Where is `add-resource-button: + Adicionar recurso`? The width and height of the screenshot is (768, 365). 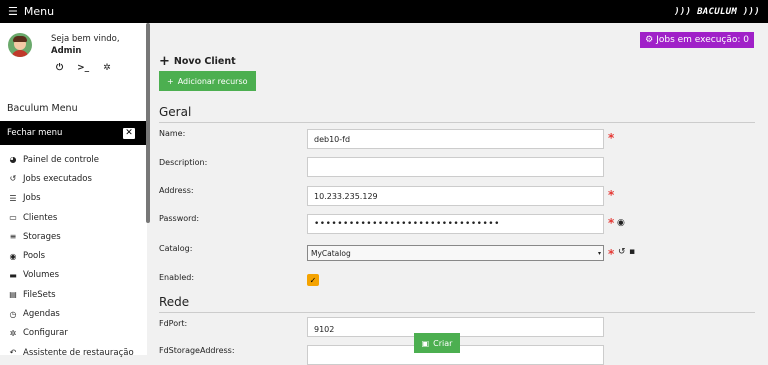
add-resource-button: + Adicionar recurso is located at coordinates (207, 81).